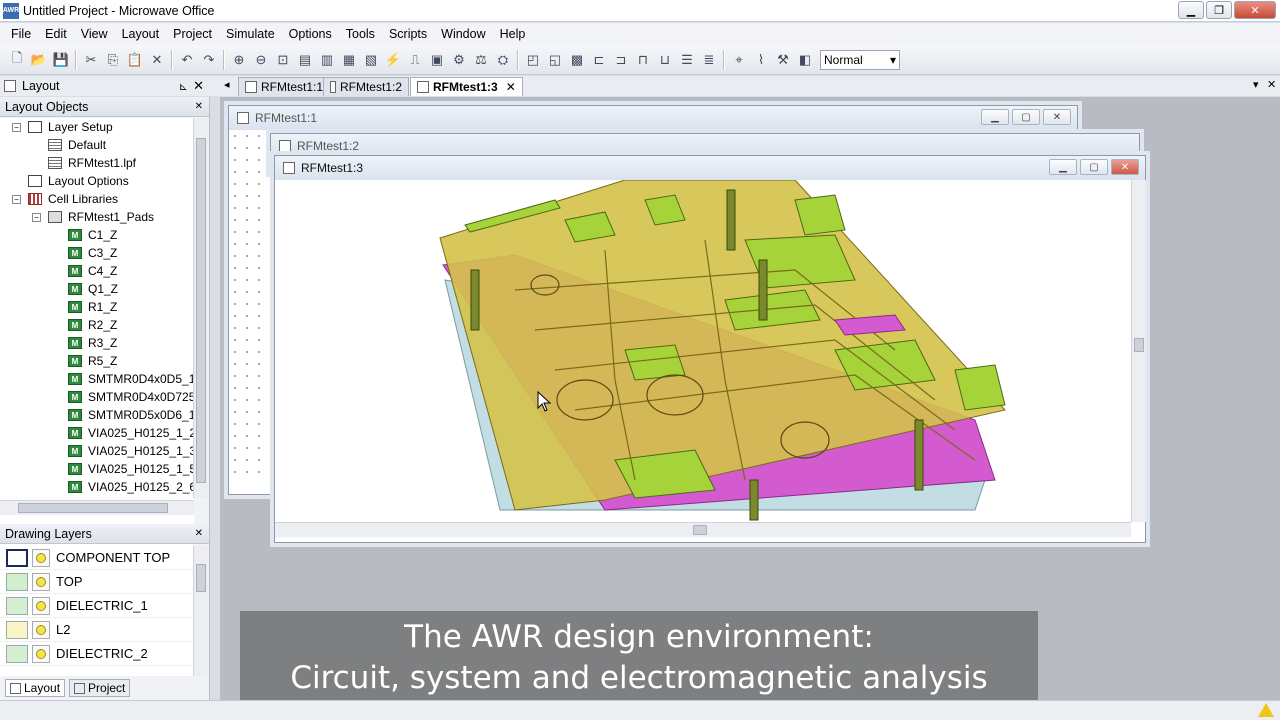 Image resolution: width=1280 pixels, height=720 pixels. Describe the element at coordinates (643, 60) in the screenshot. I see `align-top-icon: ⊓` at that location.